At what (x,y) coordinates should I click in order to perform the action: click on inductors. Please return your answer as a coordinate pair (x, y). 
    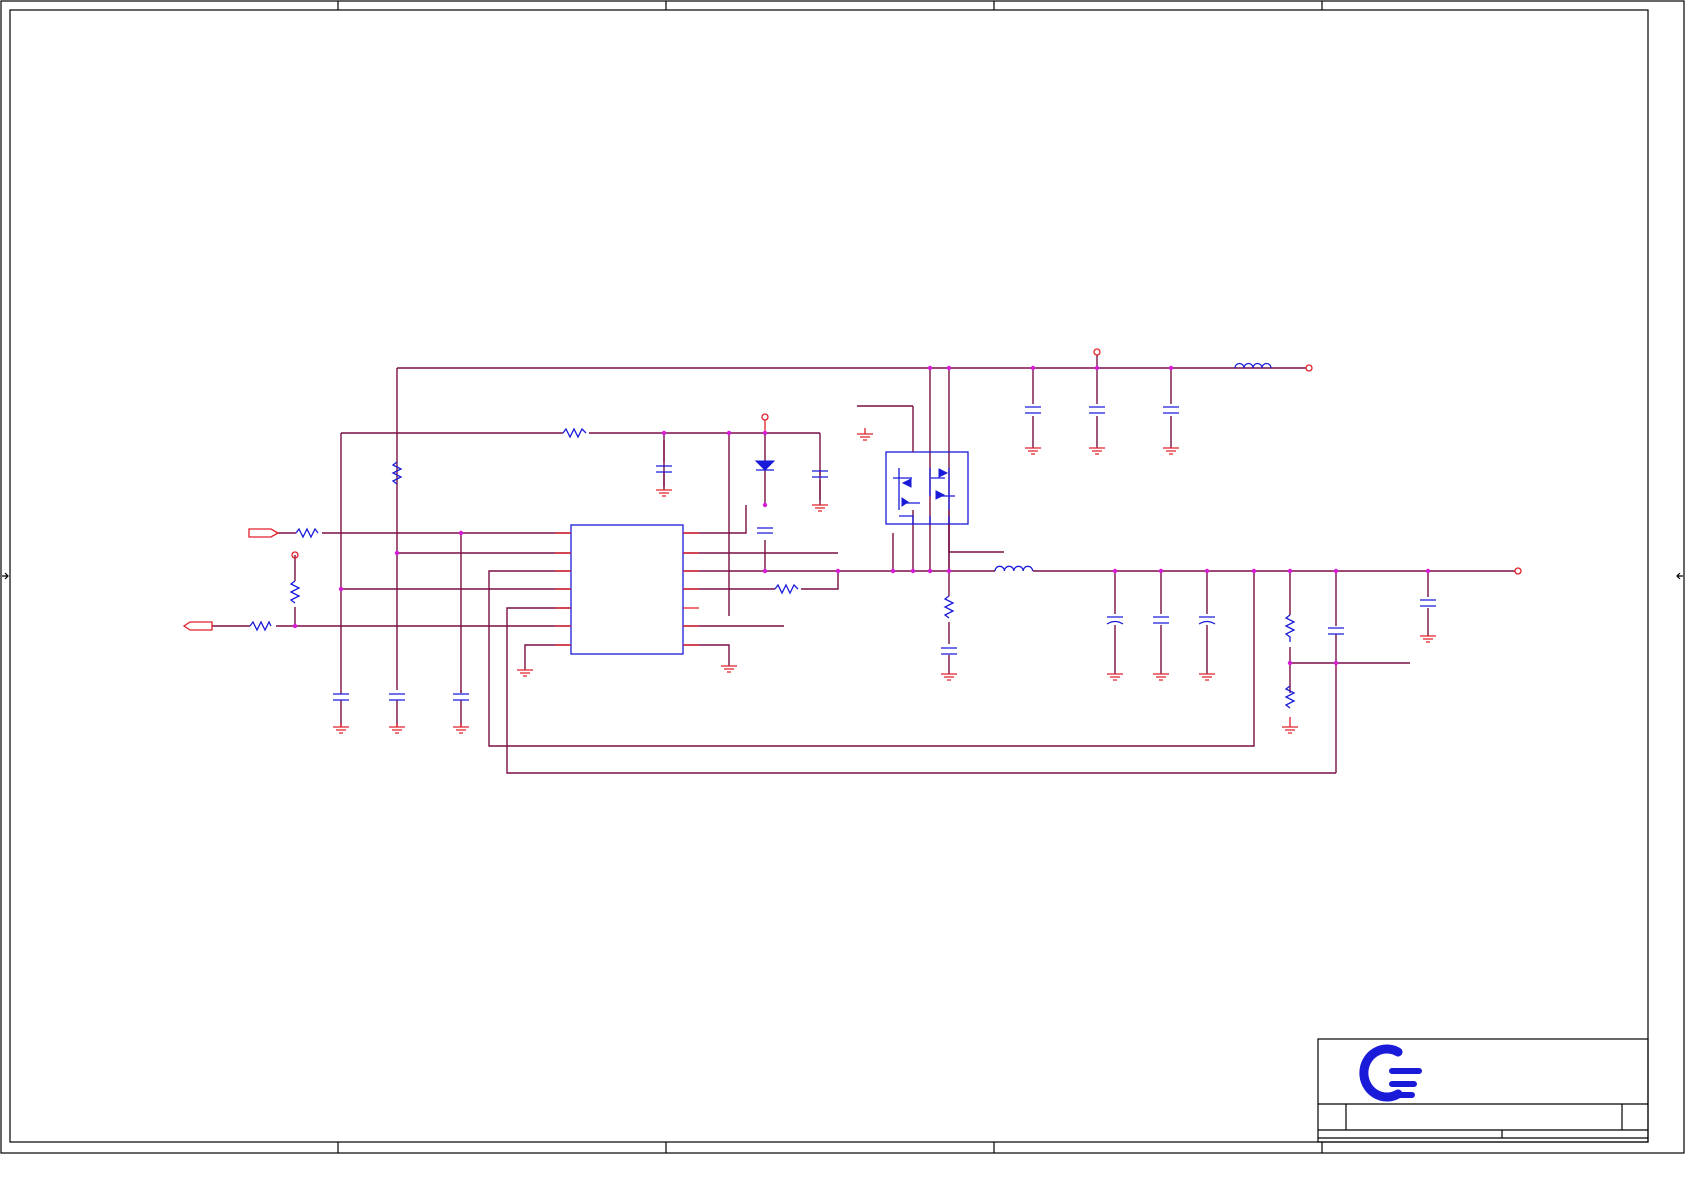
    Looking at the image, I should click on (1133, 467).